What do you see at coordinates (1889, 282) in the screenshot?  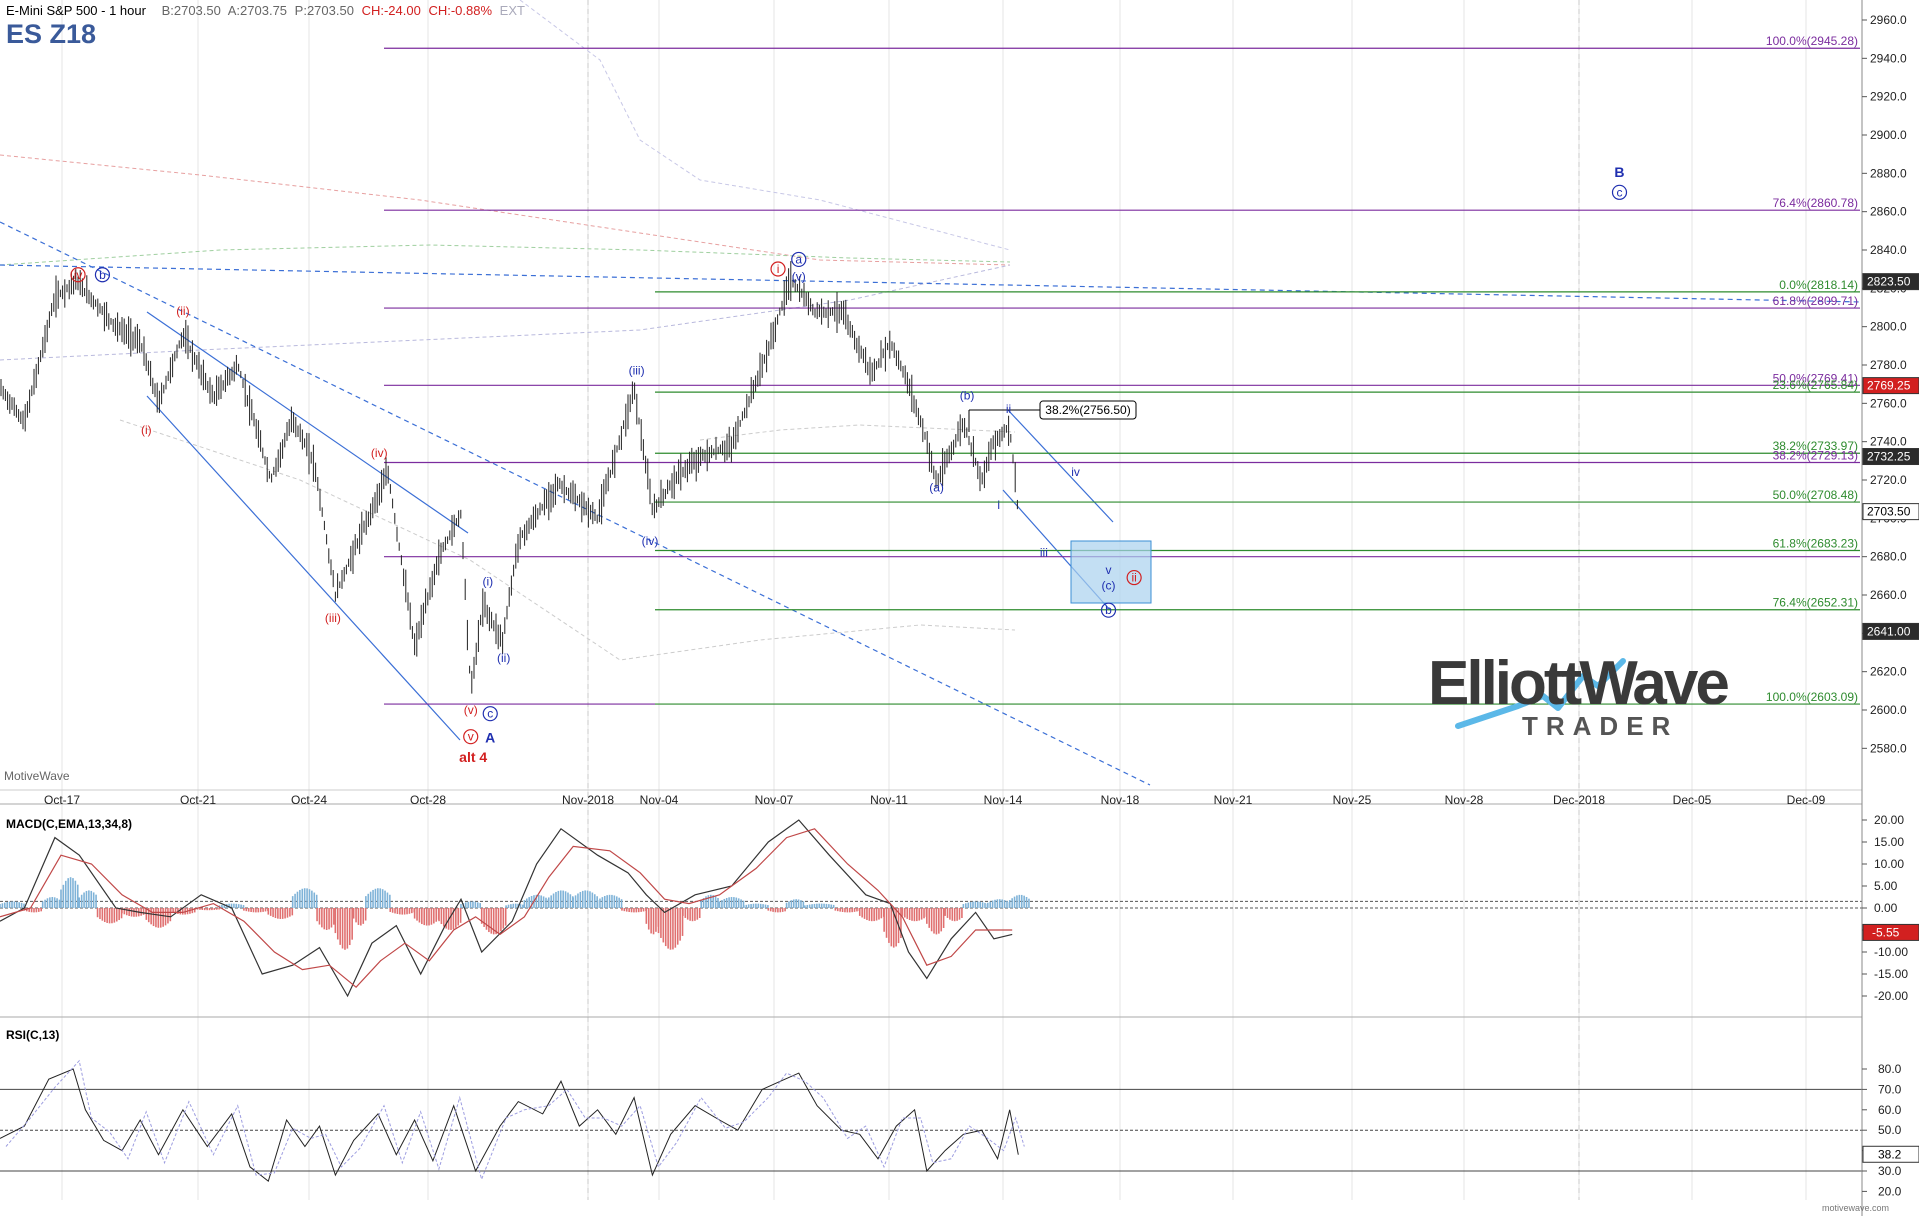 I see `current-price-tag-label: 2823.50` at bounding box center [1889, 282].